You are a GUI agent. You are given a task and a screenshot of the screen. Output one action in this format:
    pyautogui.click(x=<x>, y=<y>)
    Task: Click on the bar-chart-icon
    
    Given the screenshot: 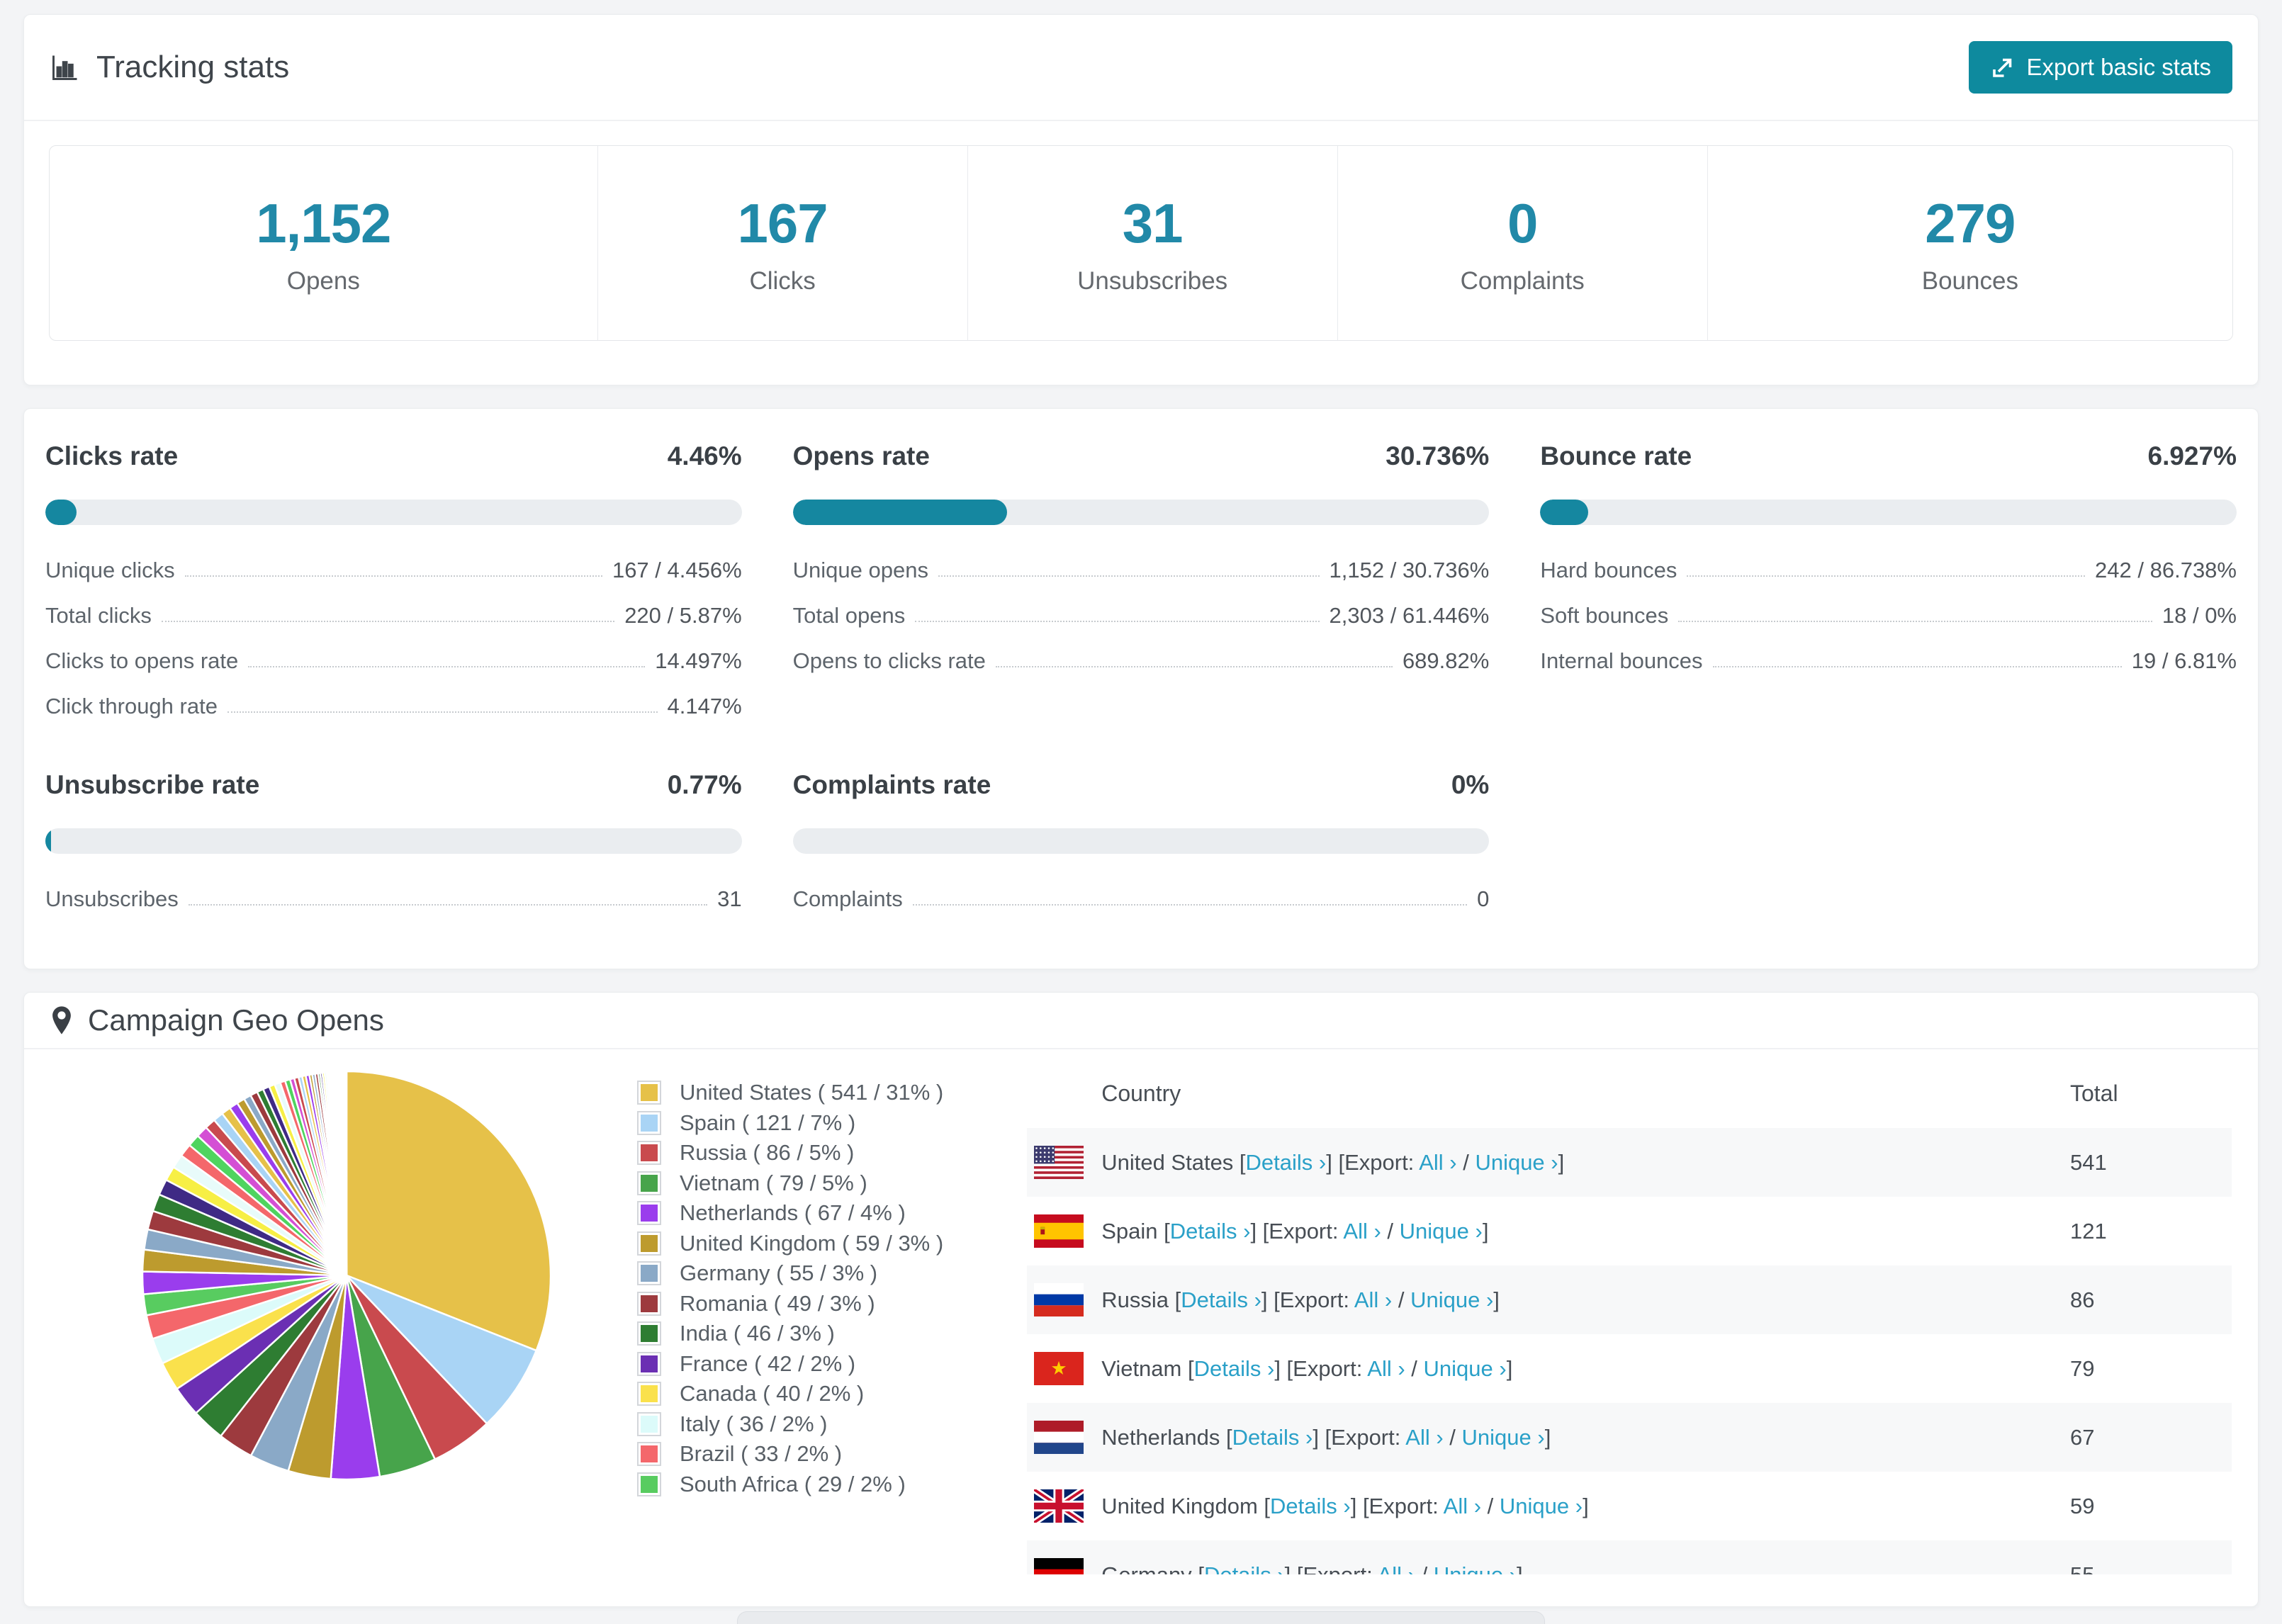 What is the action you would take?
    pyautogui.click(x=65, y=67)
    